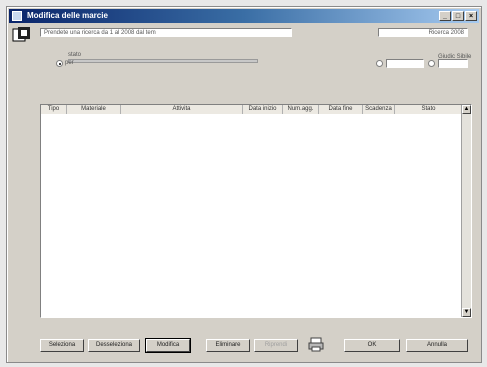 The image size is (487, 367). What do you see at coordinates (59, 63) in the screenshot?
I see `radio-per` at bounding box center [59, 63].